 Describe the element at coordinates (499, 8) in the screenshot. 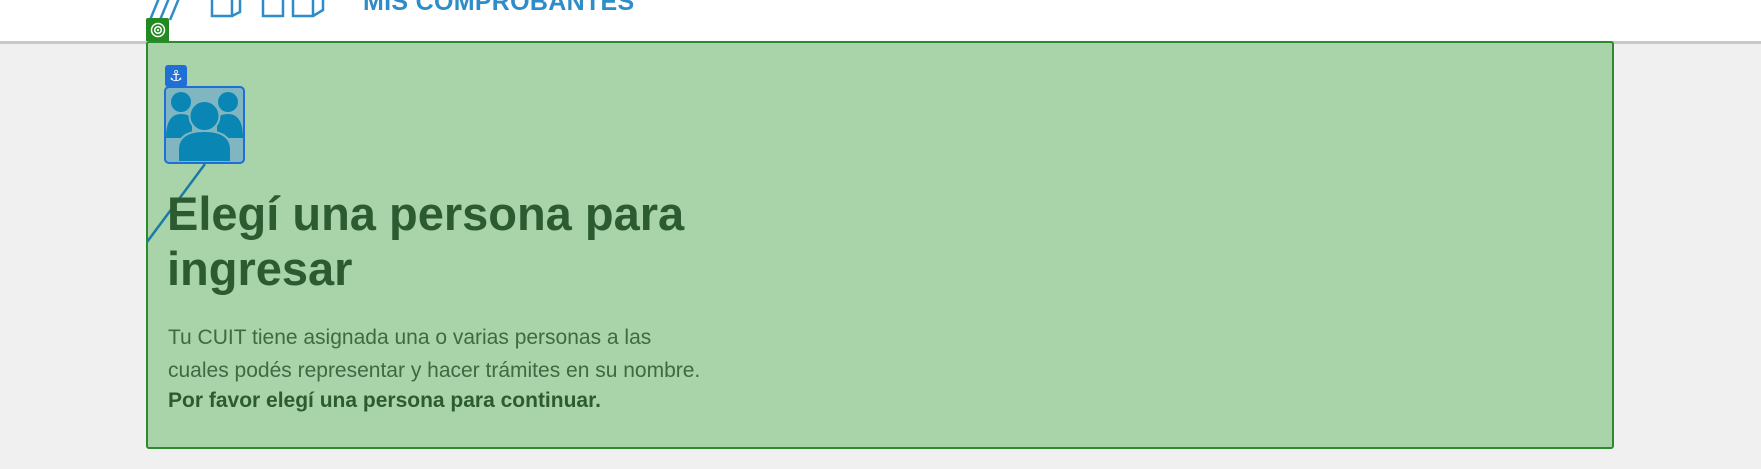

I see `app-title: MIS COMPROBANTES` at that location.